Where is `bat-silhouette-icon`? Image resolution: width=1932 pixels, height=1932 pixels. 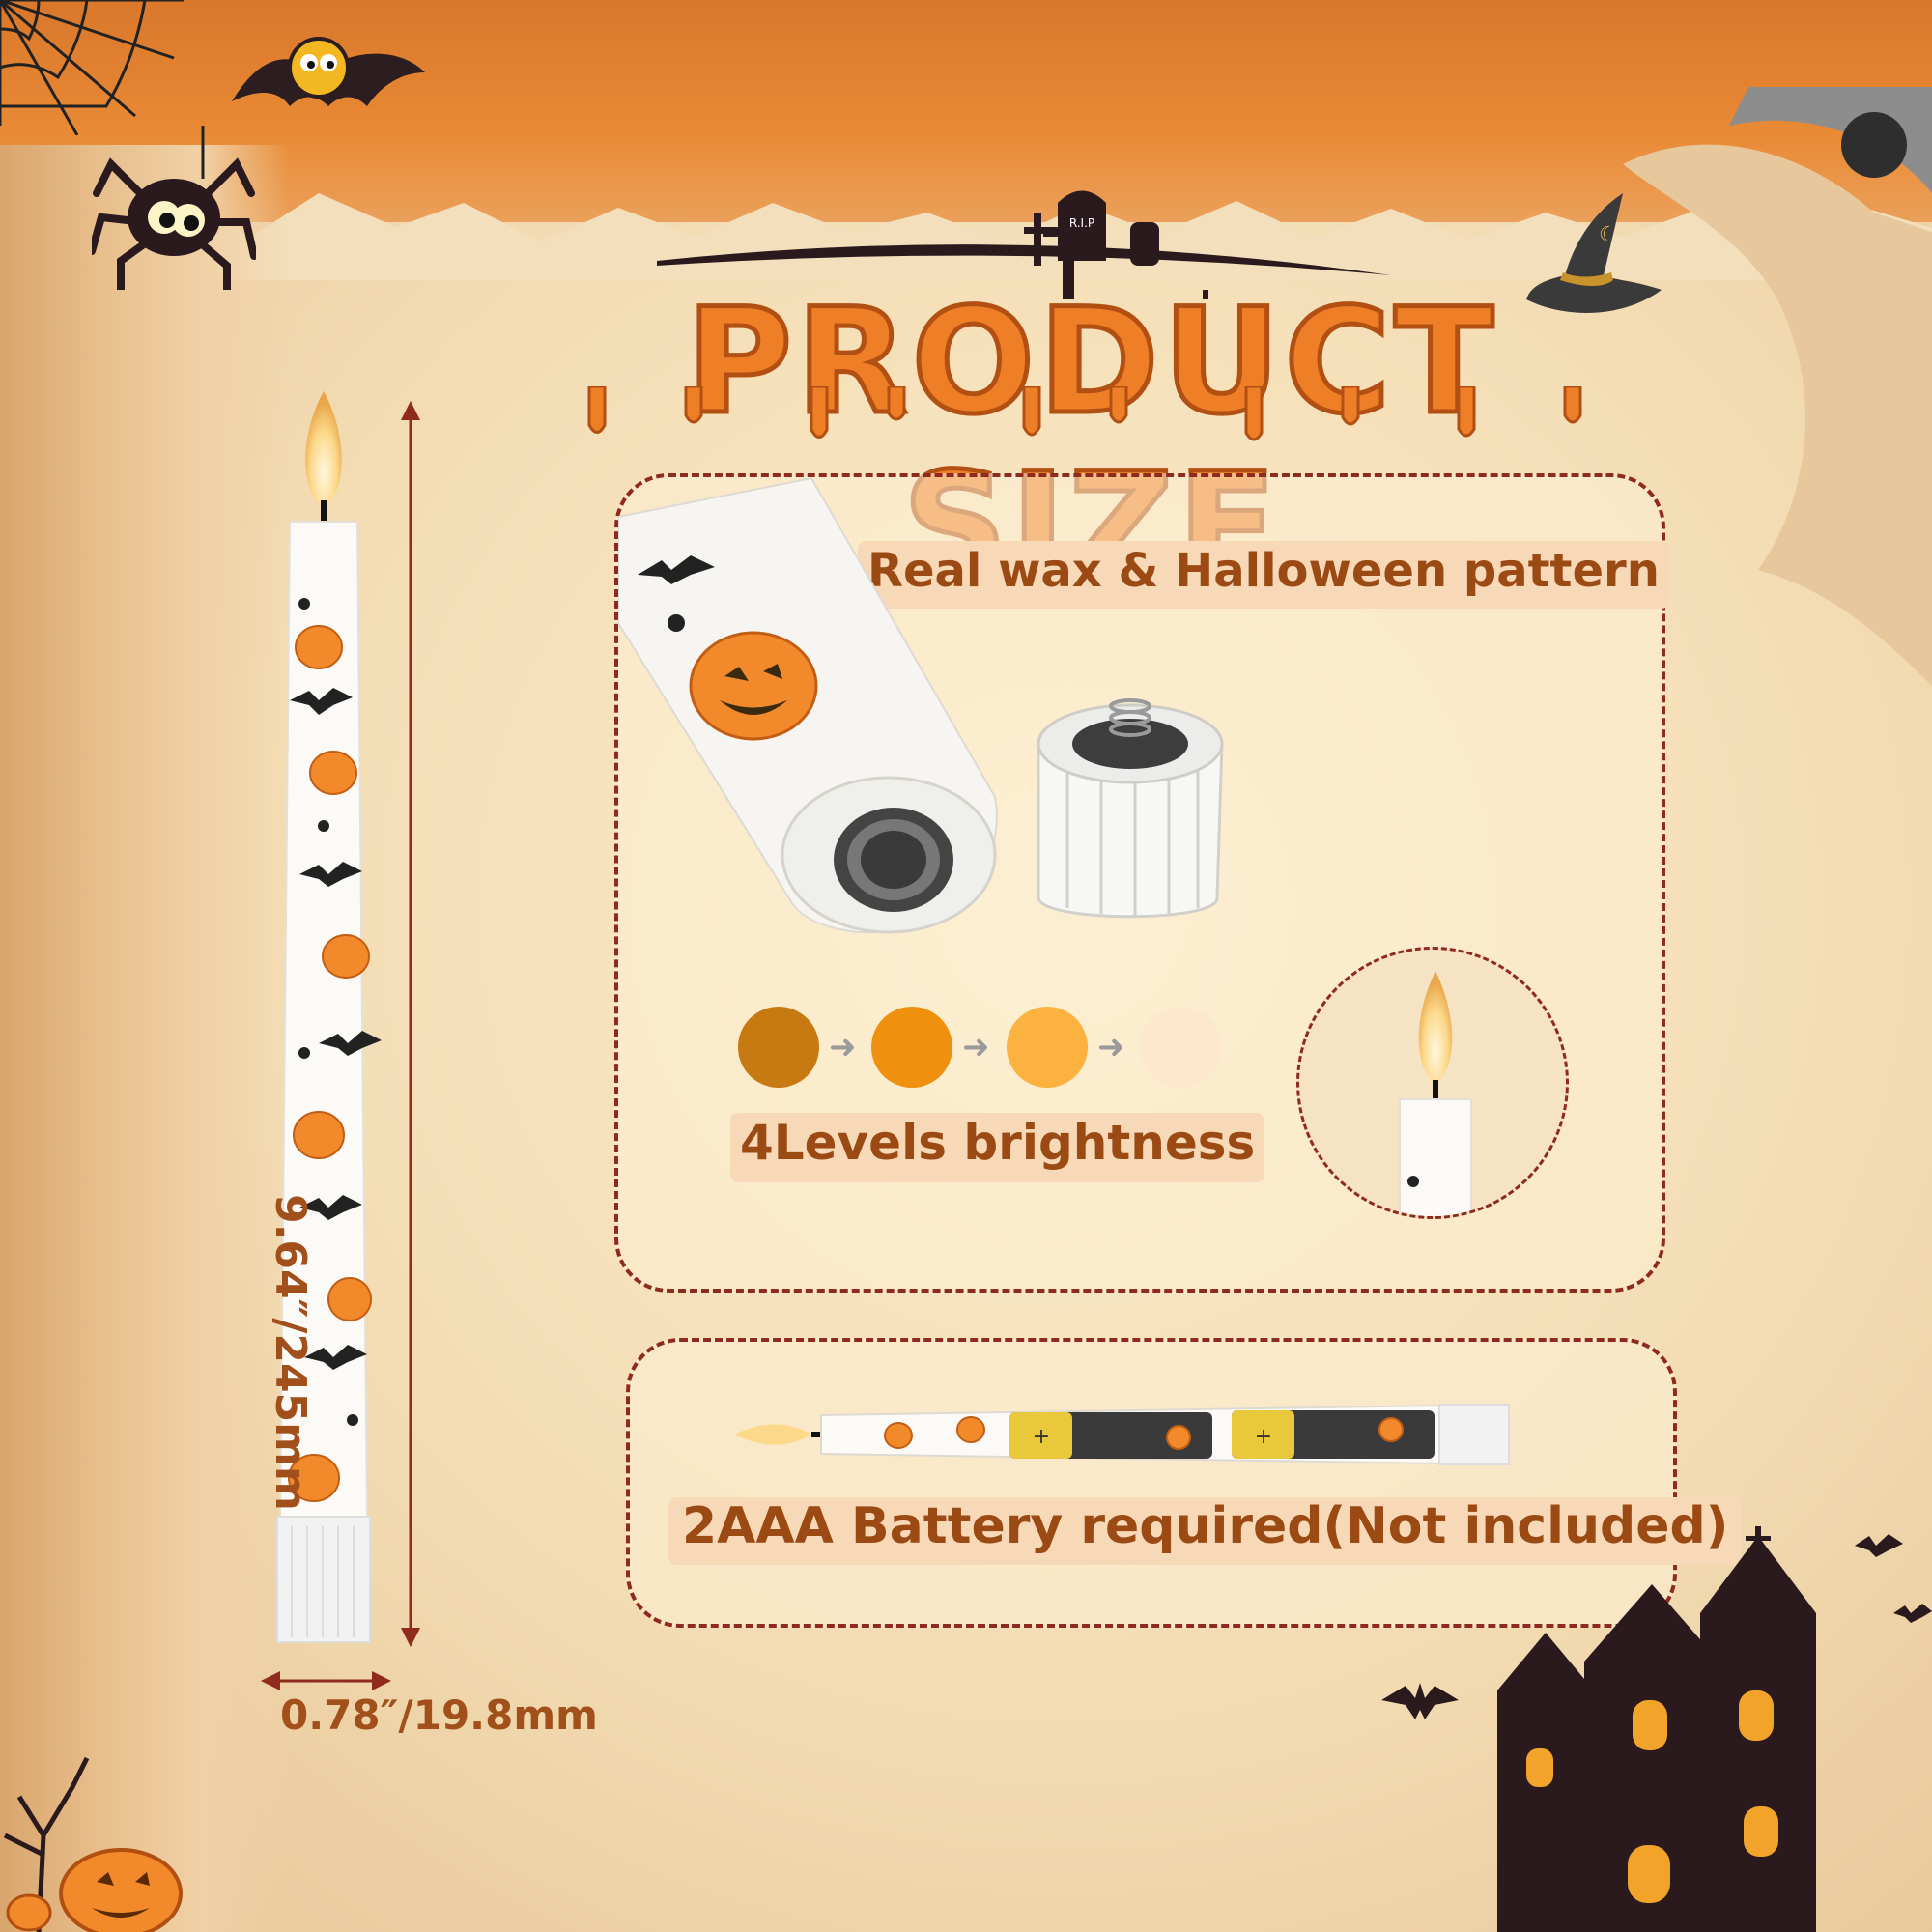 bat-silhouette-icon is located at coordinates (1420, 1701).